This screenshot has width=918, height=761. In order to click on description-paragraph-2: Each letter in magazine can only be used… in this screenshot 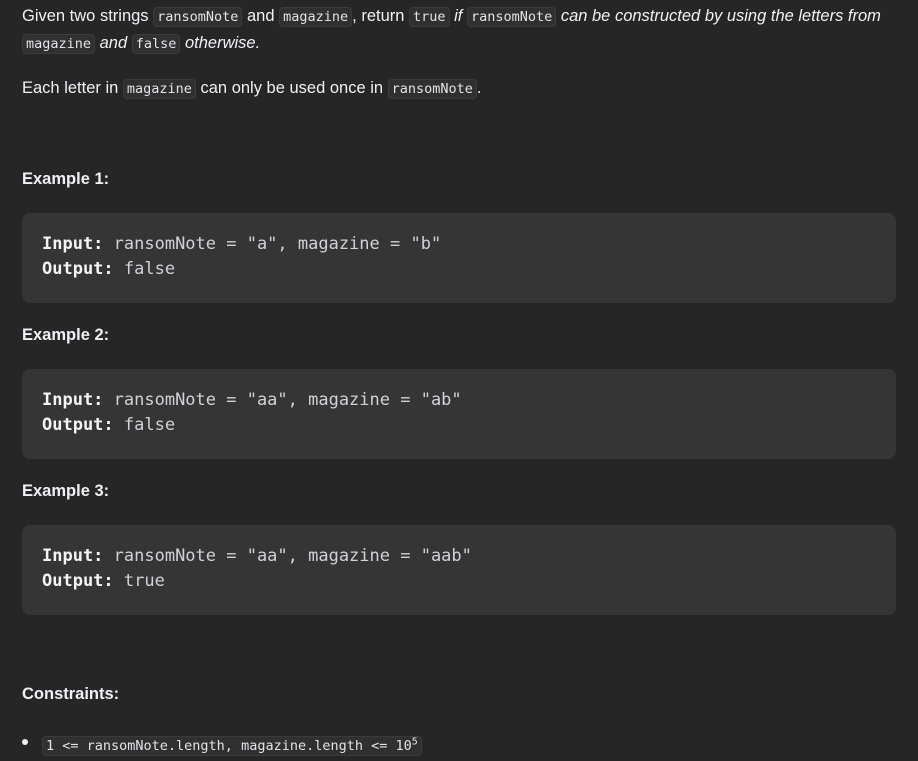, I will do `click(252, 88)`.